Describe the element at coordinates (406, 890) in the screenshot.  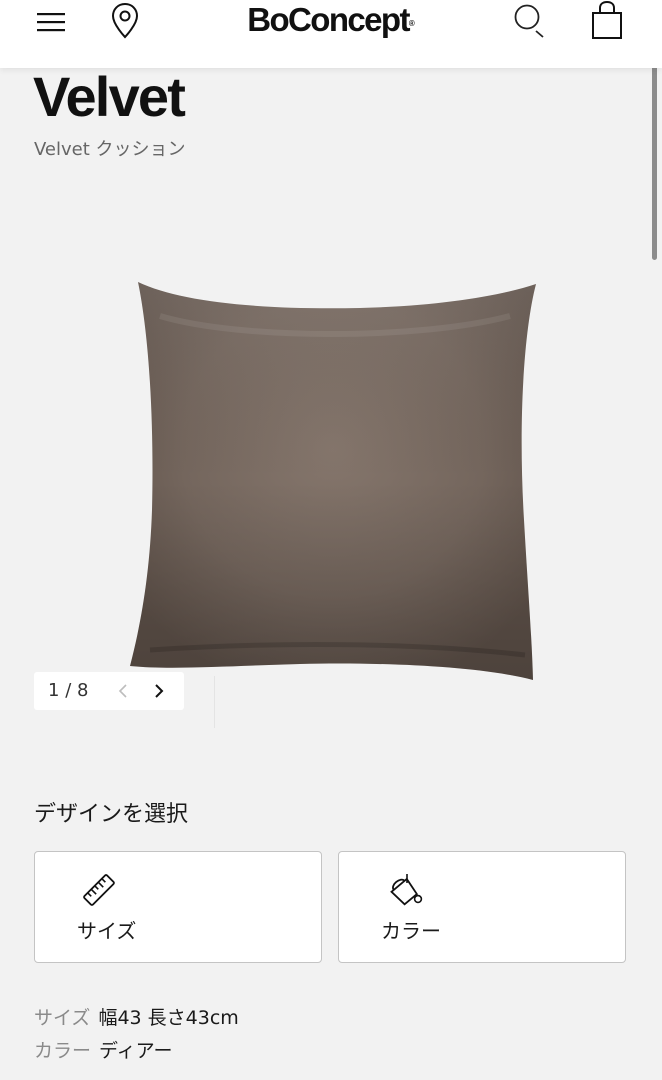
I see `paint-bucket-icon` at that location.